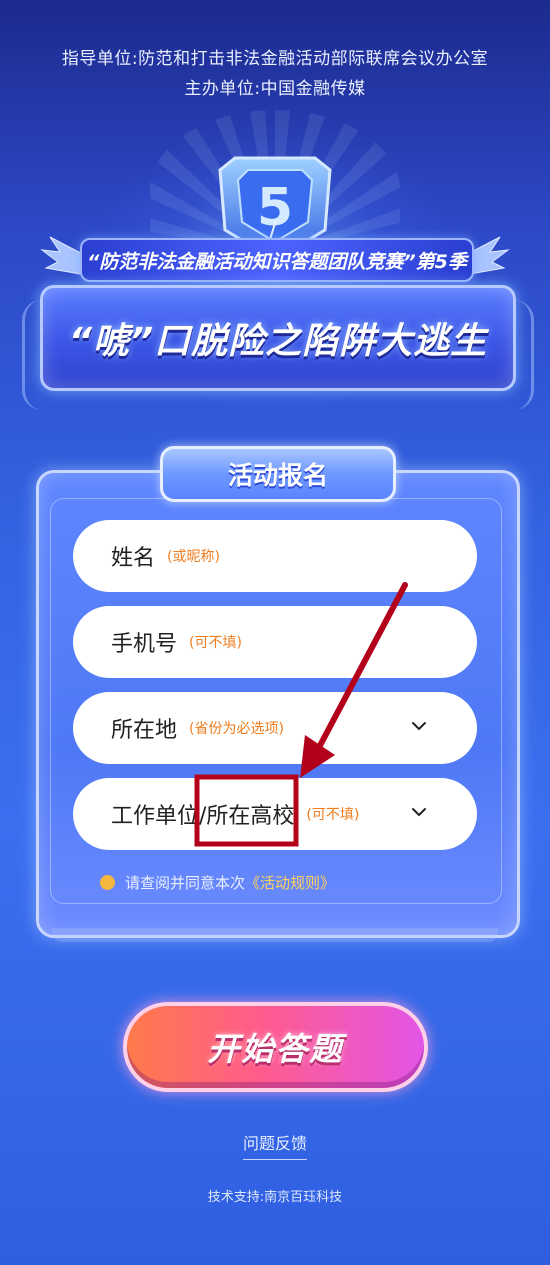 This screenshot has width=550, height=1265. I want to click on phone-field-label: 手机号, so click(144, 644).